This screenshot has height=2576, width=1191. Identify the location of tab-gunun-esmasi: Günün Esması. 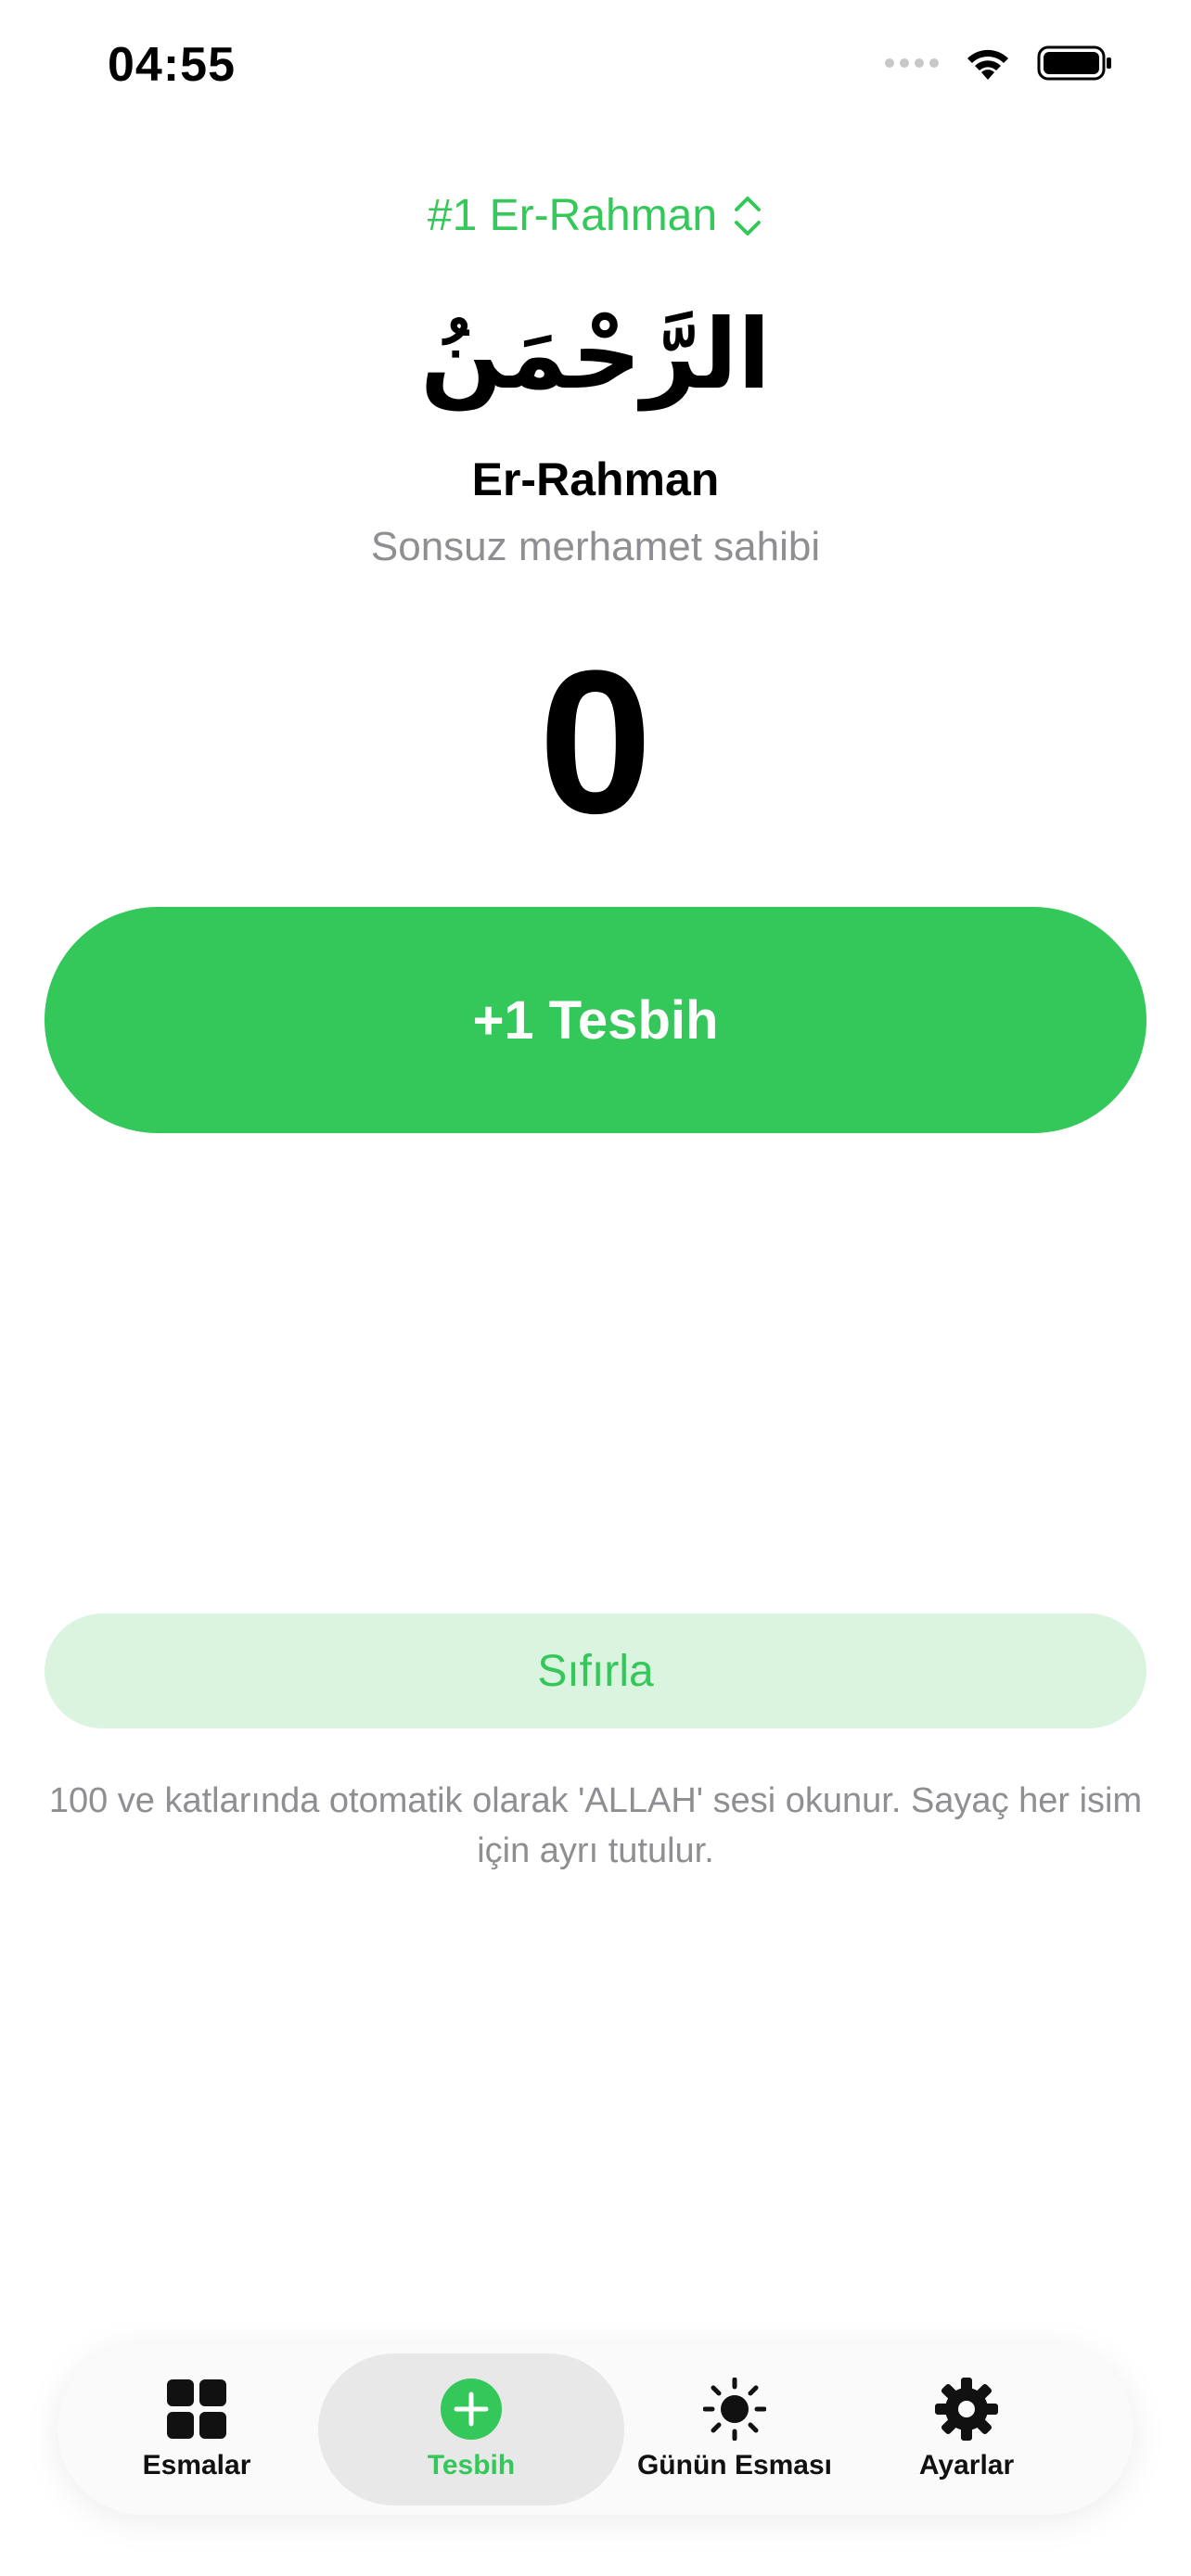
(734, 2430).